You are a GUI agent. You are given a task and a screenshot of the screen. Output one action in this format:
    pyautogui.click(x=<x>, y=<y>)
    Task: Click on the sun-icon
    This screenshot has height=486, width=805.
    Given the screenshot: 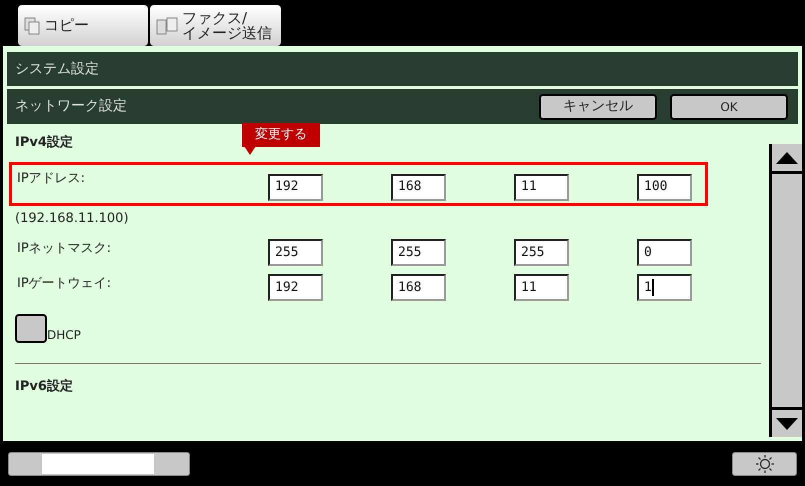 What is the action you would take?
    pyautogui.click(x=765, y=463)
    